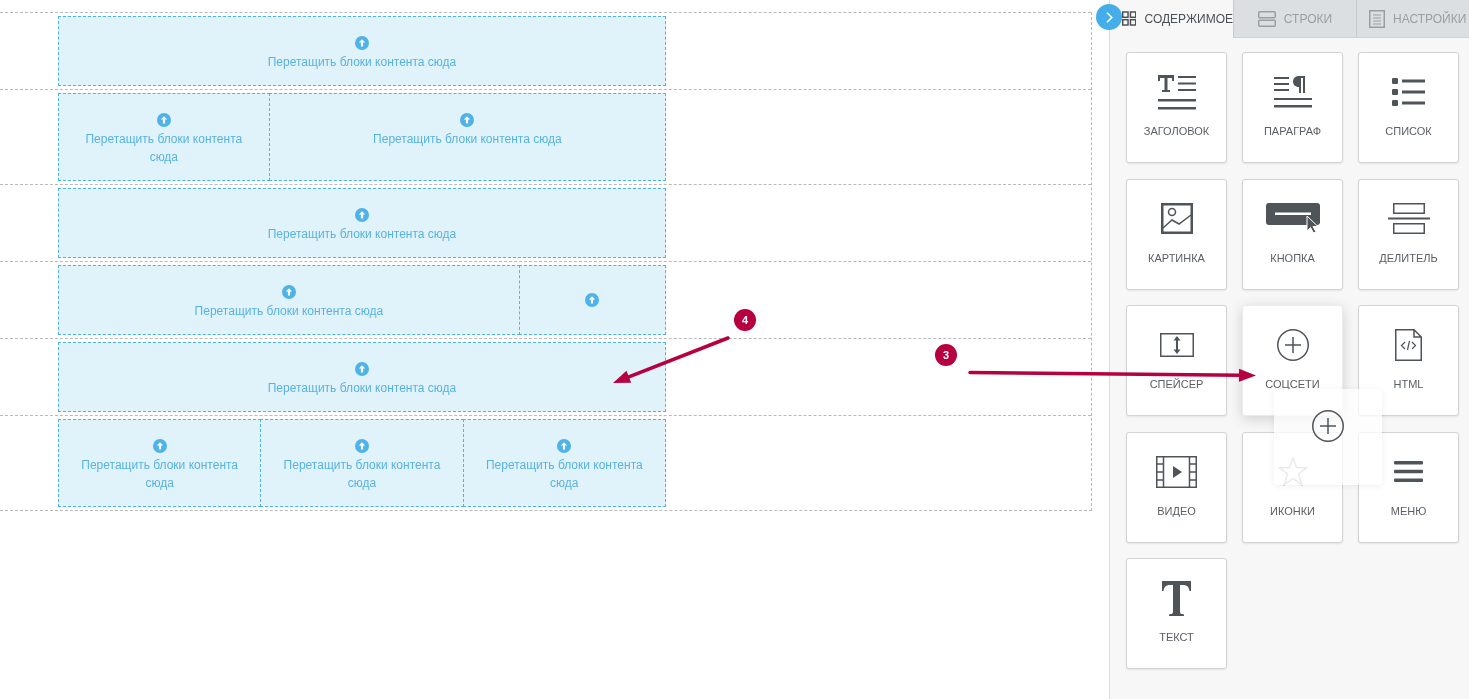 This screenshot has width=1469, height=699. I want to click on image-icon, so click(1176, 218).